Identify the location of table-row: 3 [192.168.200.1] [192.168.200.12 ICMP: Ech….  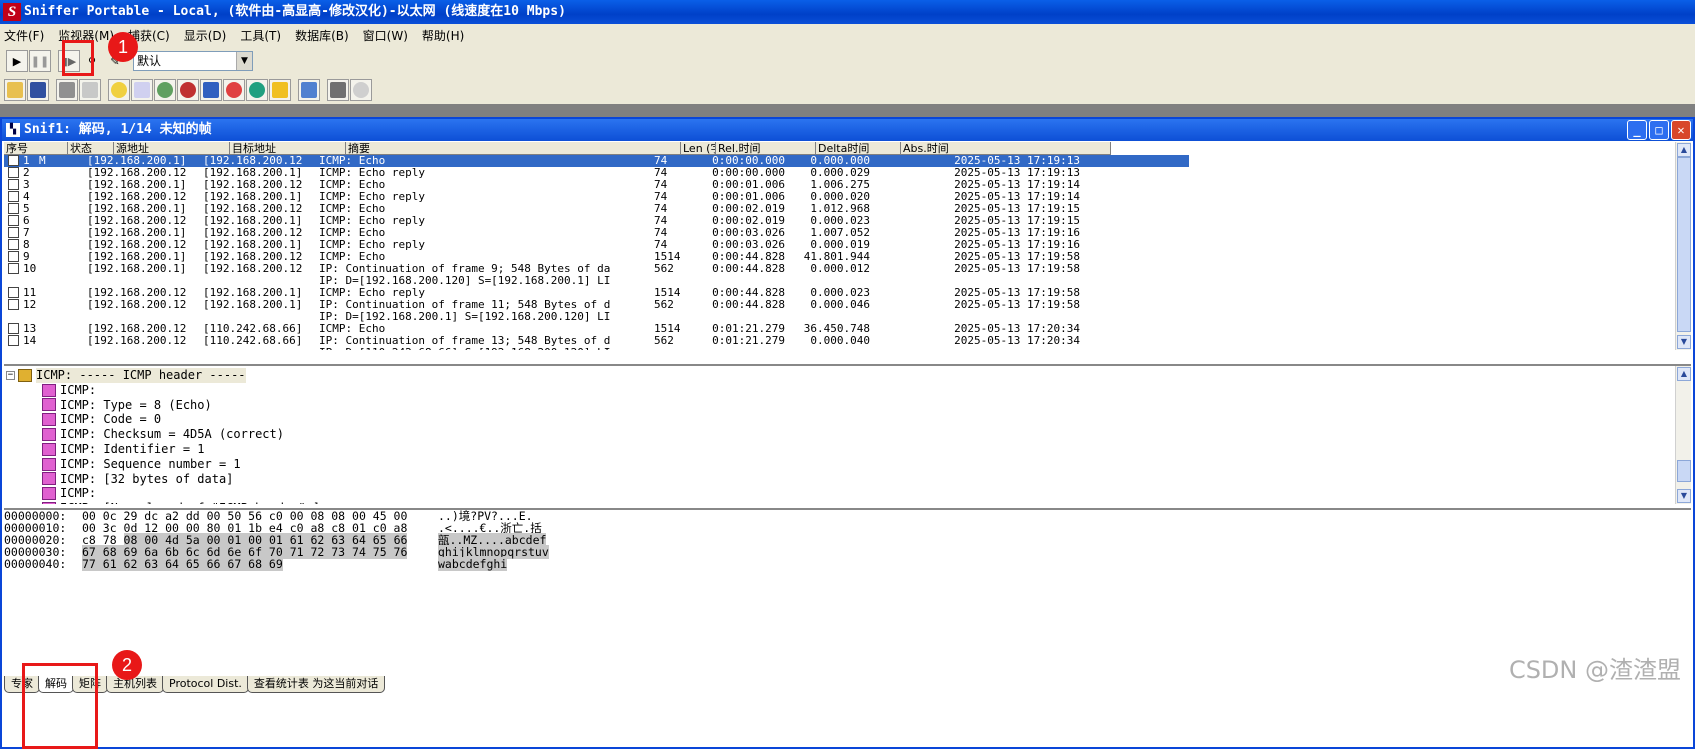
(596, 185).